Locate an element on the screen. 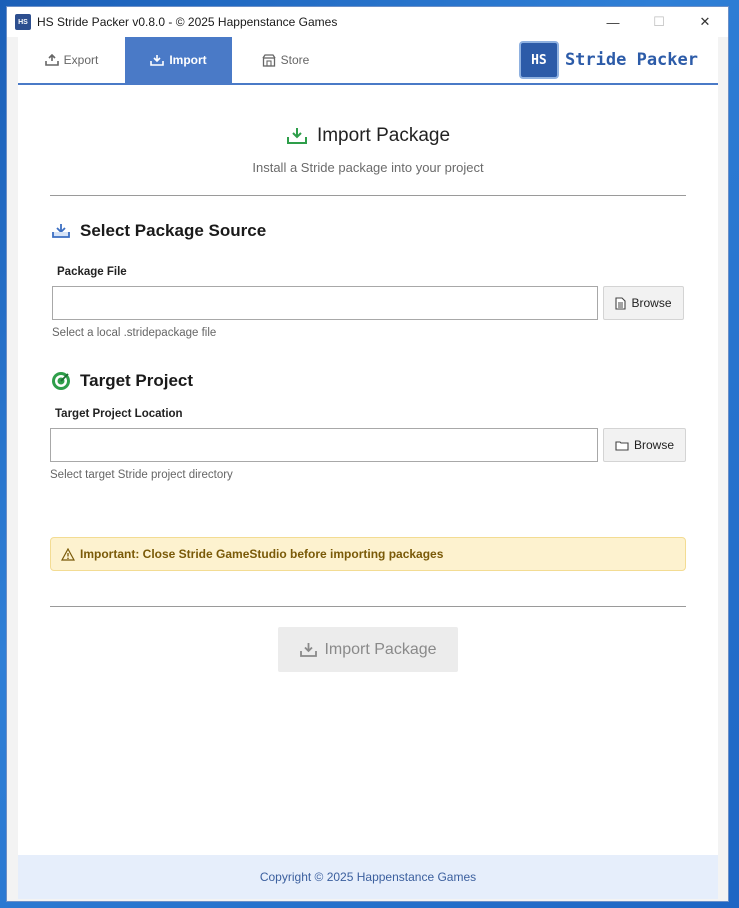  page-title-text: Import Package is located at coordinates (383, 135).